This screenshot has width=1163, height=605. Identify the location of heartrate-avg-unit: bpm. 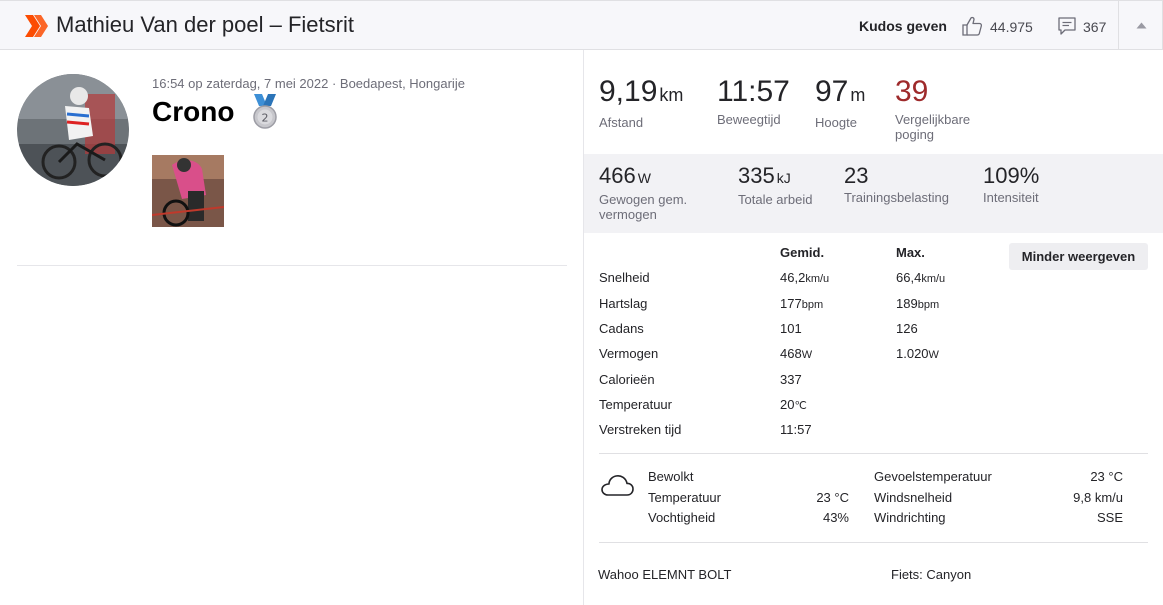
(812, 305).